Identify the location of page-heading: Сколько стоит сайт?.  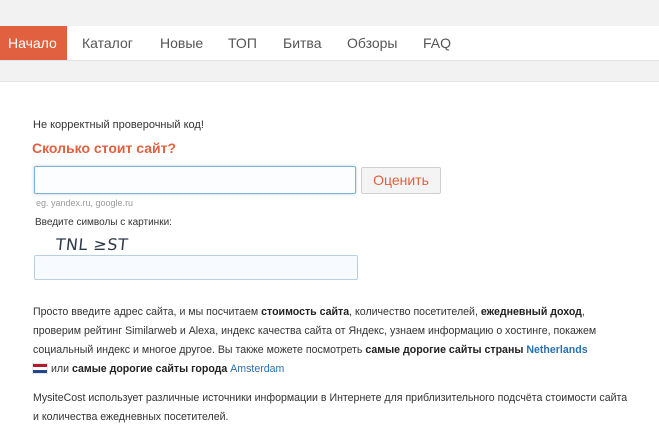
(104, 148).